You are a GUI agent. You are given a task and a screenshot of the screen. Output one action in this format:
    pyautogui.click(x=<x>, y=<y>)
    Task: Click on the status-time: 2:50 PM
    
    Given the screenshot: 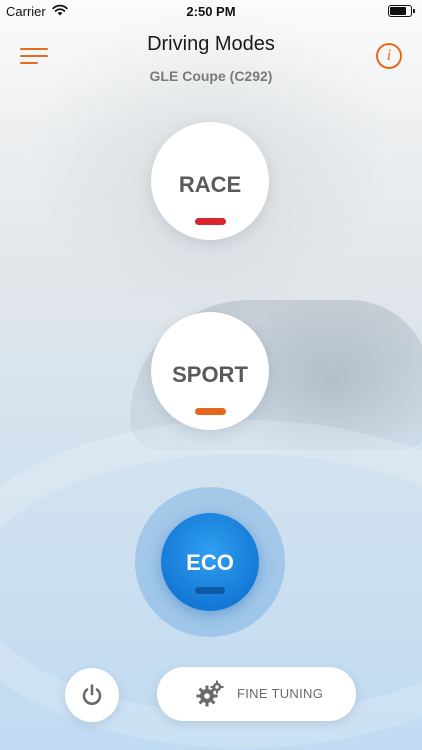 What is the action you would take?
    pyautogui.click(x=211, y=11)
    